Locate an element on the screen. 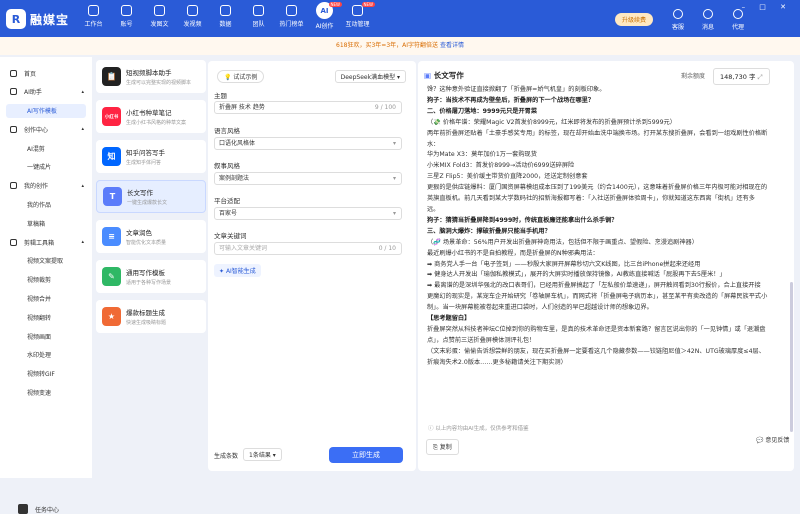 The image size is (800, 514). sidebar-item-0: 首页 is located at coordinates (46, 73).